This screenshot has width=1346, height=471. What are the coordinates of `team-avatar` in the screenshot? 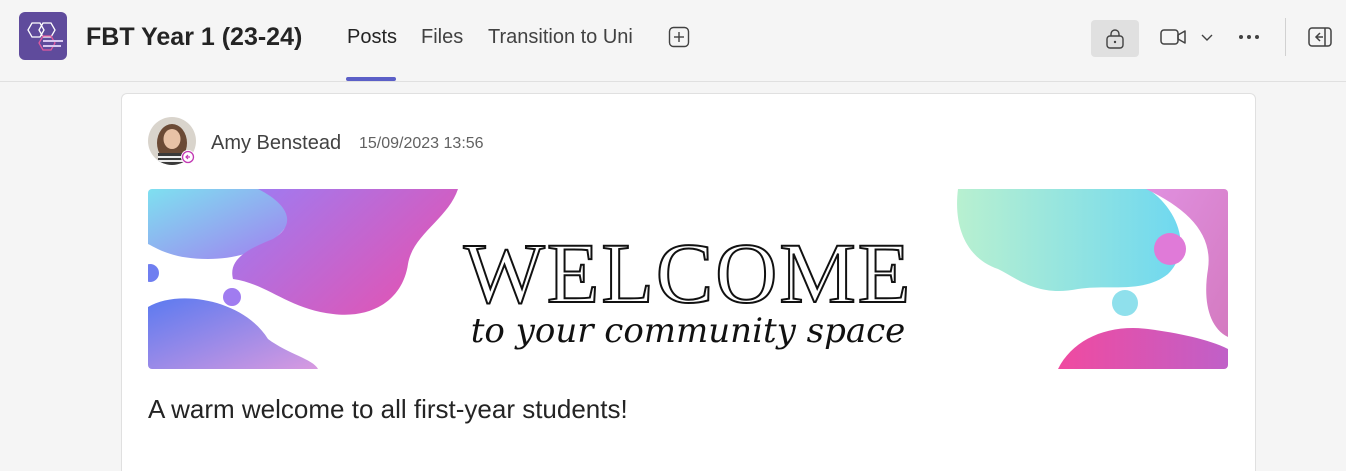 It's located at (43, 36).